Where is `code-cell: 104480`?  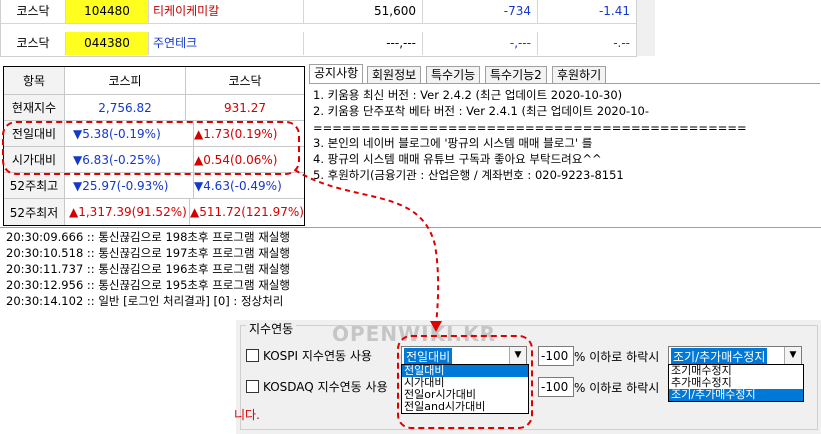 code-cell: 104480 is located at coordinates (107, 11).